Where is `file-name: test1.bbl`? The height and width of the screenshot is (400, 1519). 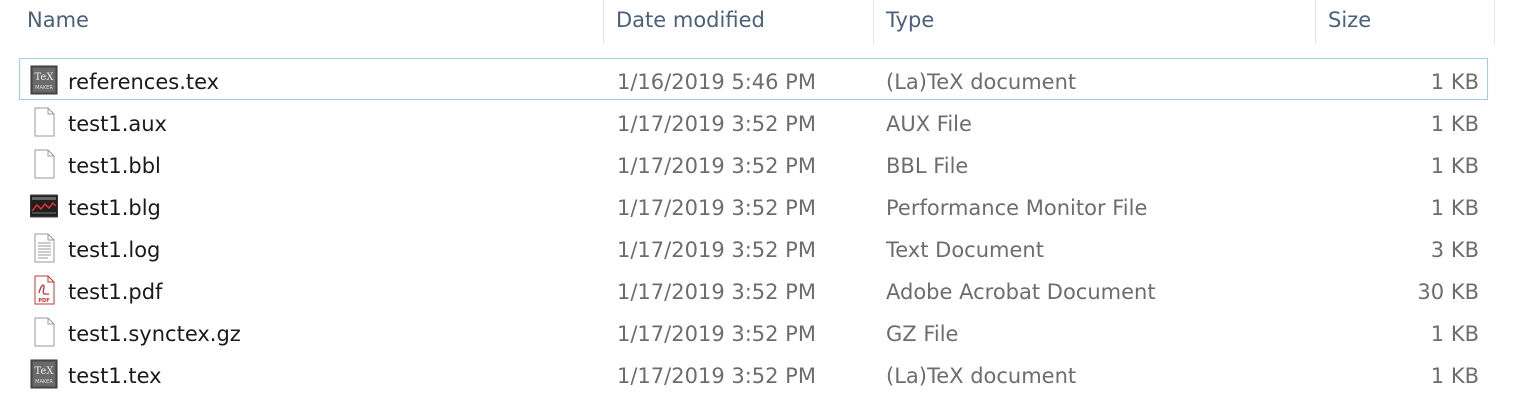
file-name: test1.bbl is located at coordinates (114, 166).